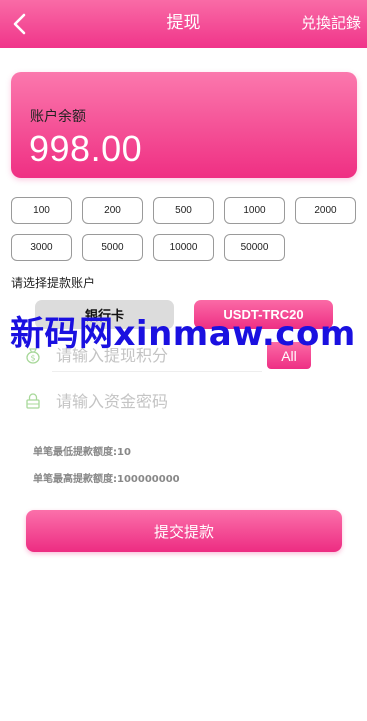 This screenshot has width=367, height=721. What do you see at coordinates (156, 401) in the screenshot?
I see `fund-password-input` at bounding box center [156, 401].